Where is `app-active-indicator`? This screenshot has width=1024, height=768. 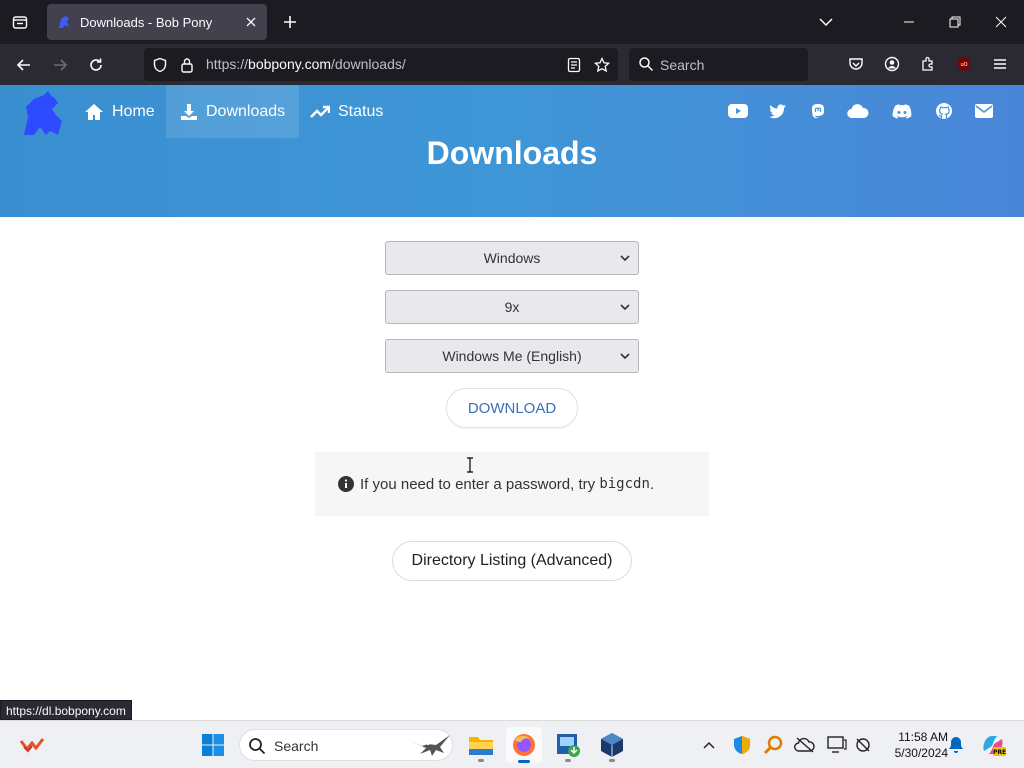
app-active-indicator is located at coordinates (524, 761).